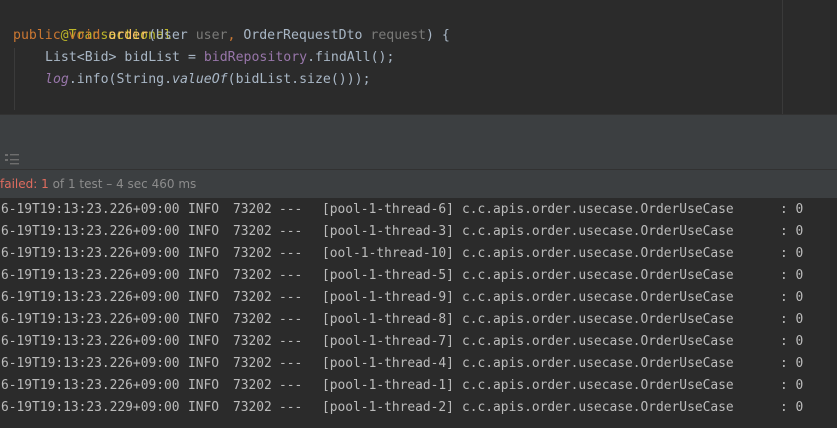  Describe the element at coordinates (81, 57) in the screenshot. I see `var-type: List<Bid>` at that location.